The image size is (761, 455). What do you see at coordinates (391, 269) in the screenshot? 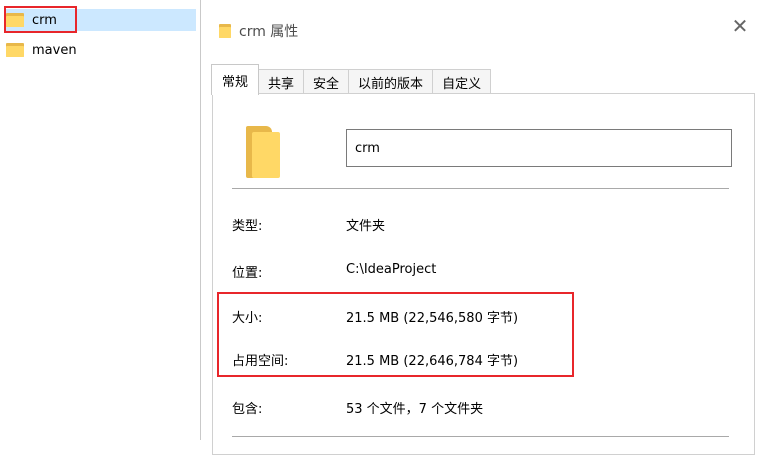
I see `location-value: C:\IdeaProject` at bounding box center [391, 269].